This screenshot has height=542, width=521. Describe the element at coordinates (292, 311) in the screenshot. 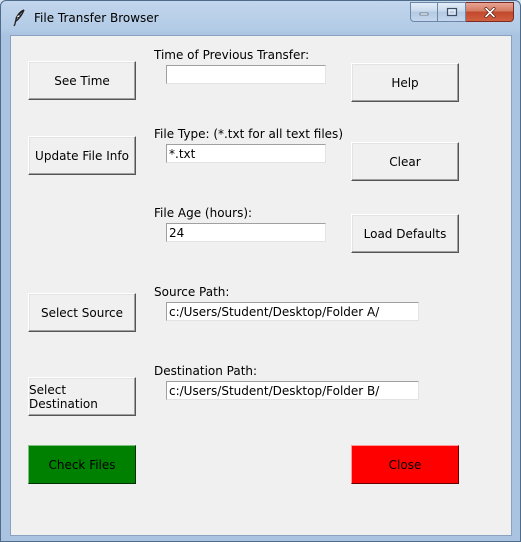

I see `source-path-field` at that location.